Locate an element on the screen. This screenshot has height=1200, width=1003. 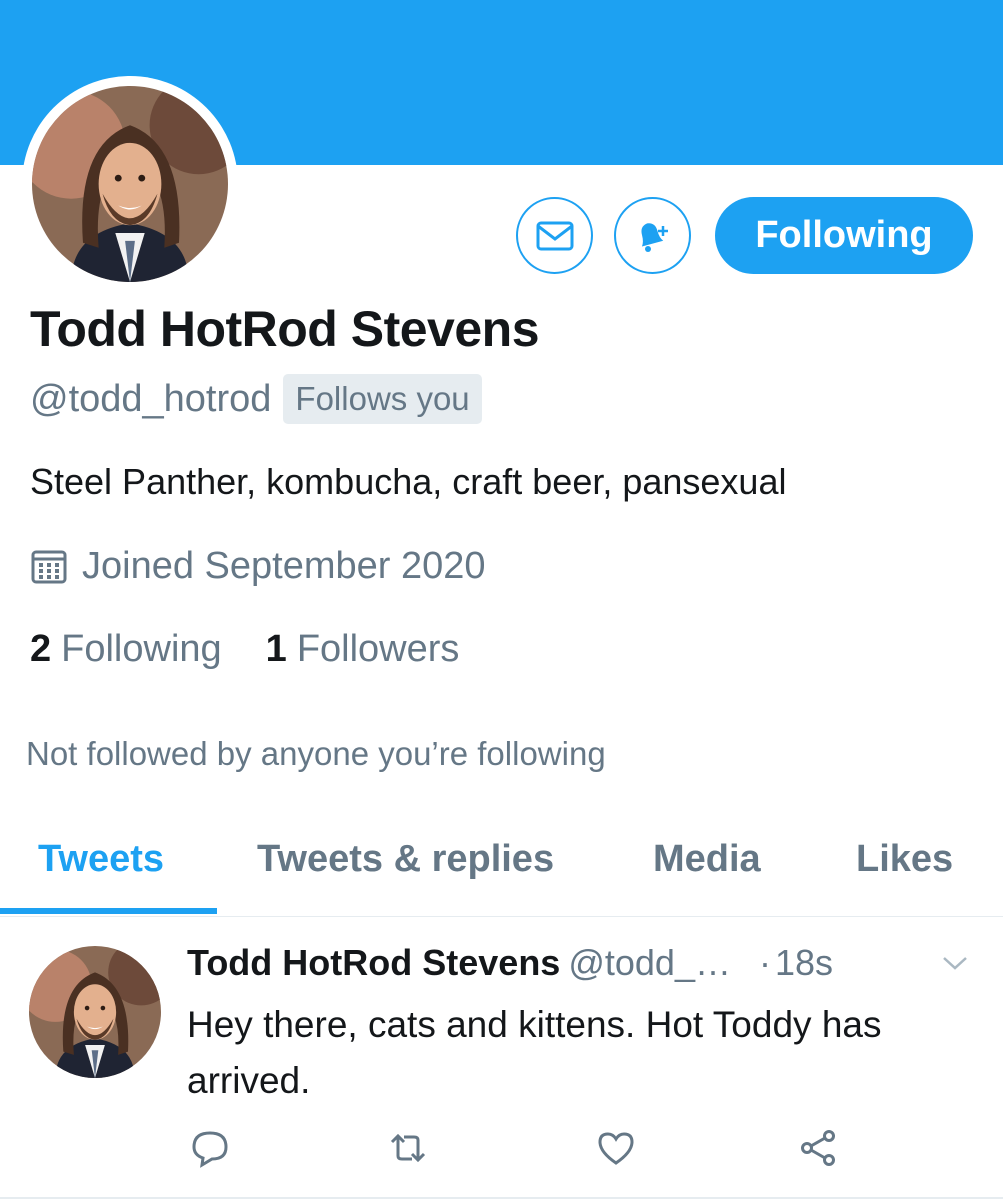
calendar-icon is located at coordinates (49, 566).